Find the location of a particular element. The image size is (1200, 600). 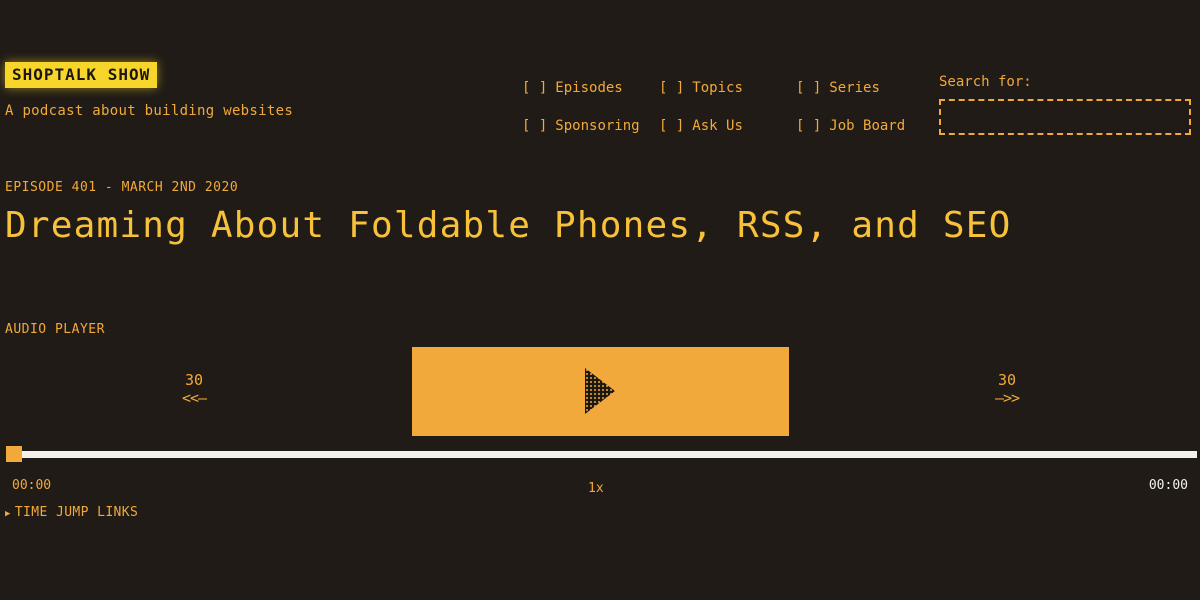

nav-item-topics: [ ] Topics is located at coordinates (701, 88).